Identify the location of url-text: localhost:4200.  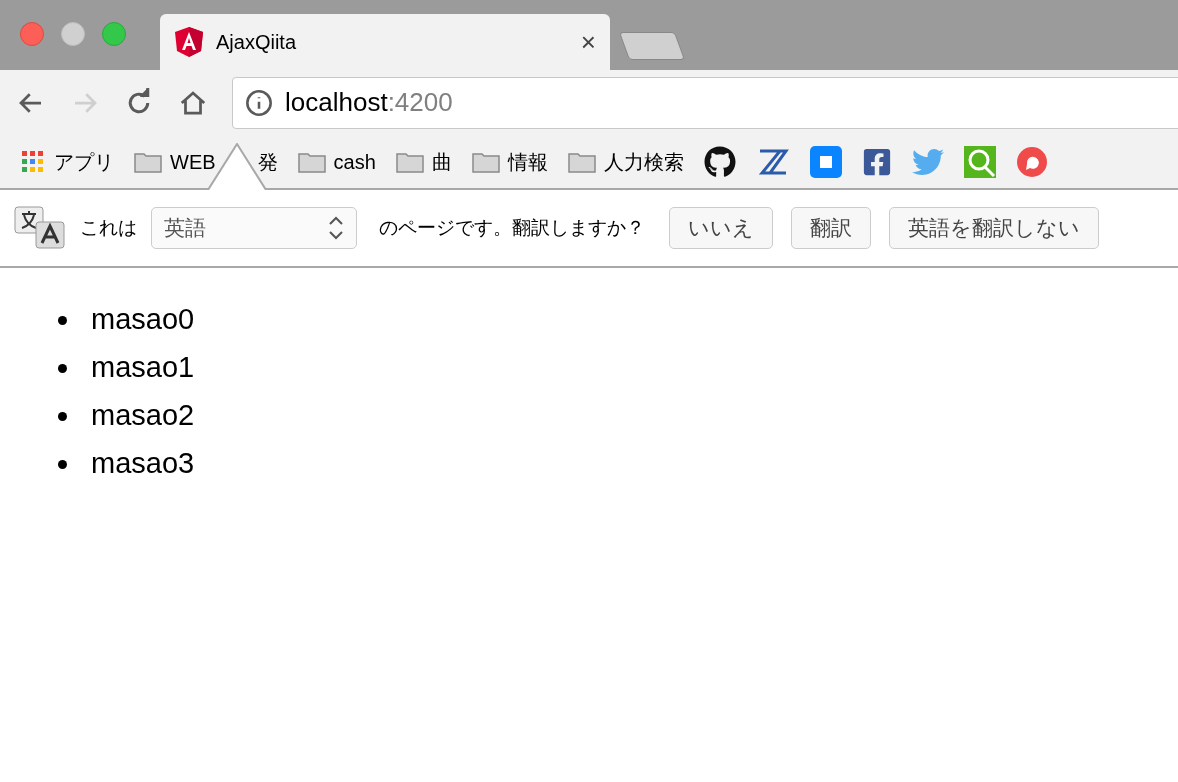
(369, 102).